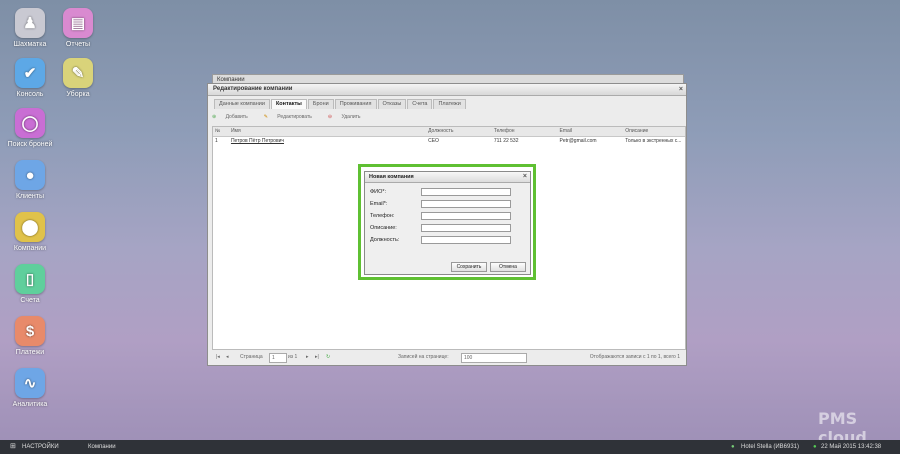 The height and width of the screenshot is (454, 900). What do you see at coordinates (218, 357) in the screenshot?
I see `first-page-icon: |◂` at bounding box center [218, 357].